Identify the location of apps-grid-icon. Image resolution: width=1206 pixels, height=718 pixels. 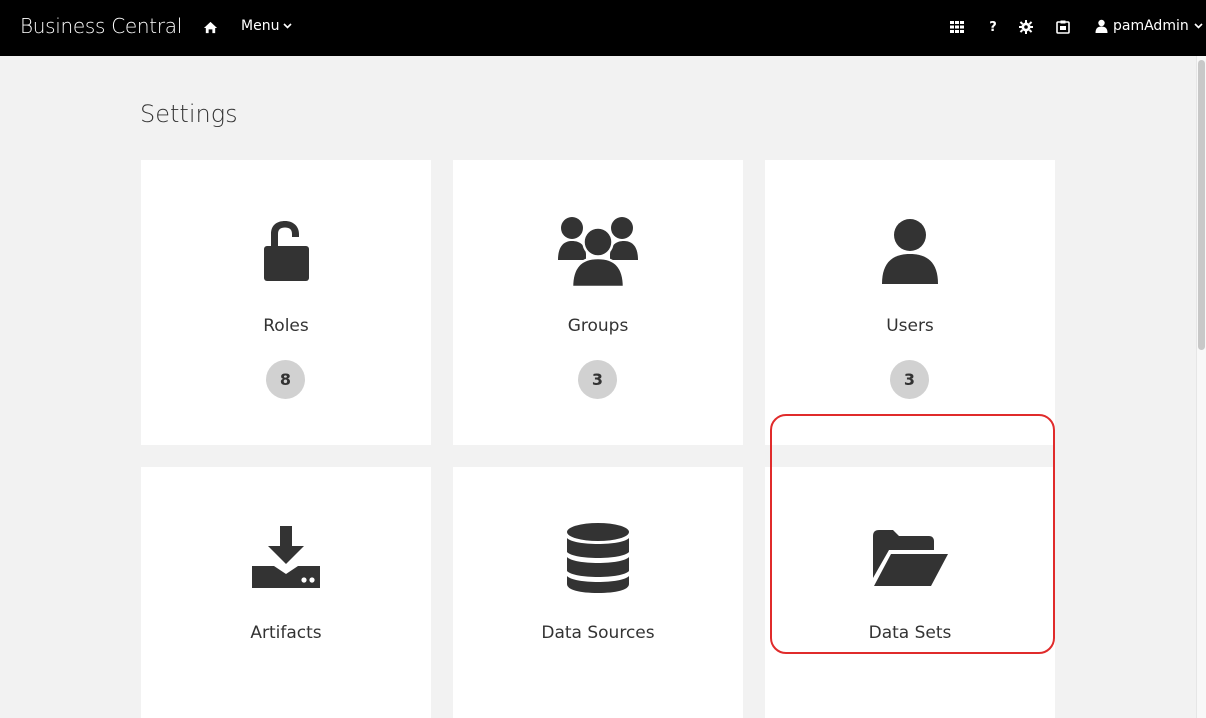
(957, 27).